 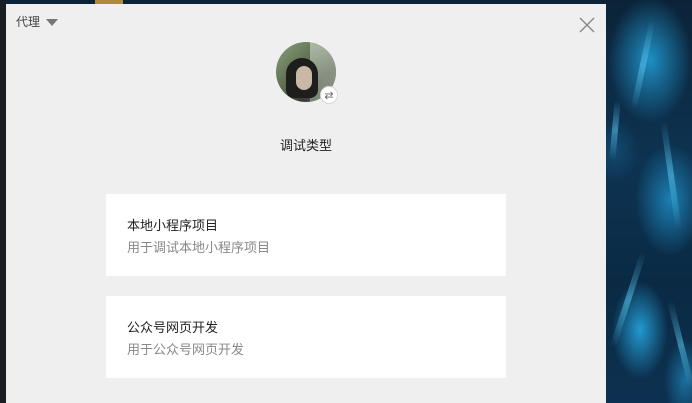 I want to click on user-avatar-container: ⇄, so click(x=307, y=73).